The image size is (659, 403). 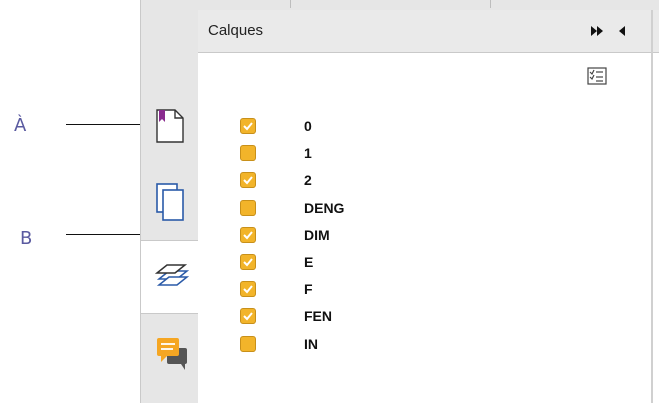 What do you see at coordinates (428, 5) in the screenshot?
I see `toolbar-strip` at bounding box center [428, 5].